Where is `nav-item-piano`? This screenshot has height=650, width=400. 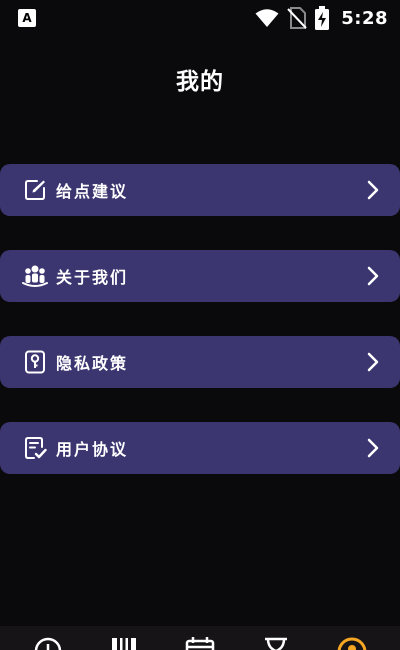
nav-item-piano is located at coordinates (124, 638).